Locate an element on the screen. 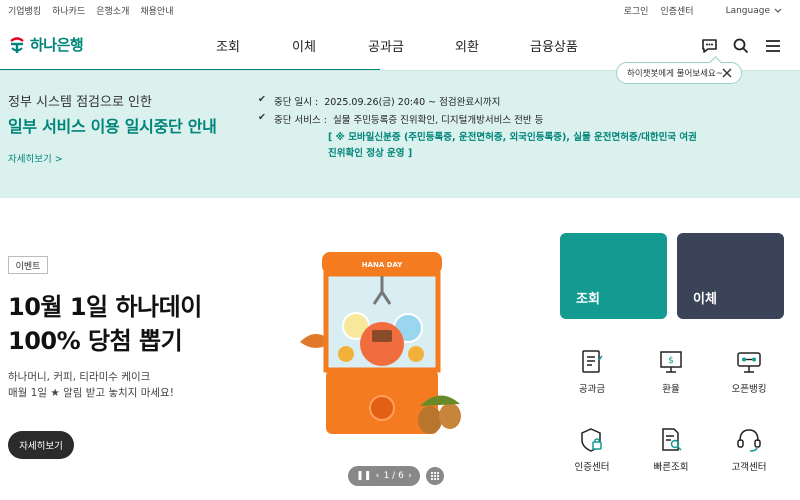  event-title: 10월 1일 하나데이 100% 당첨 뽑기 is located at coordinates (105, 324).